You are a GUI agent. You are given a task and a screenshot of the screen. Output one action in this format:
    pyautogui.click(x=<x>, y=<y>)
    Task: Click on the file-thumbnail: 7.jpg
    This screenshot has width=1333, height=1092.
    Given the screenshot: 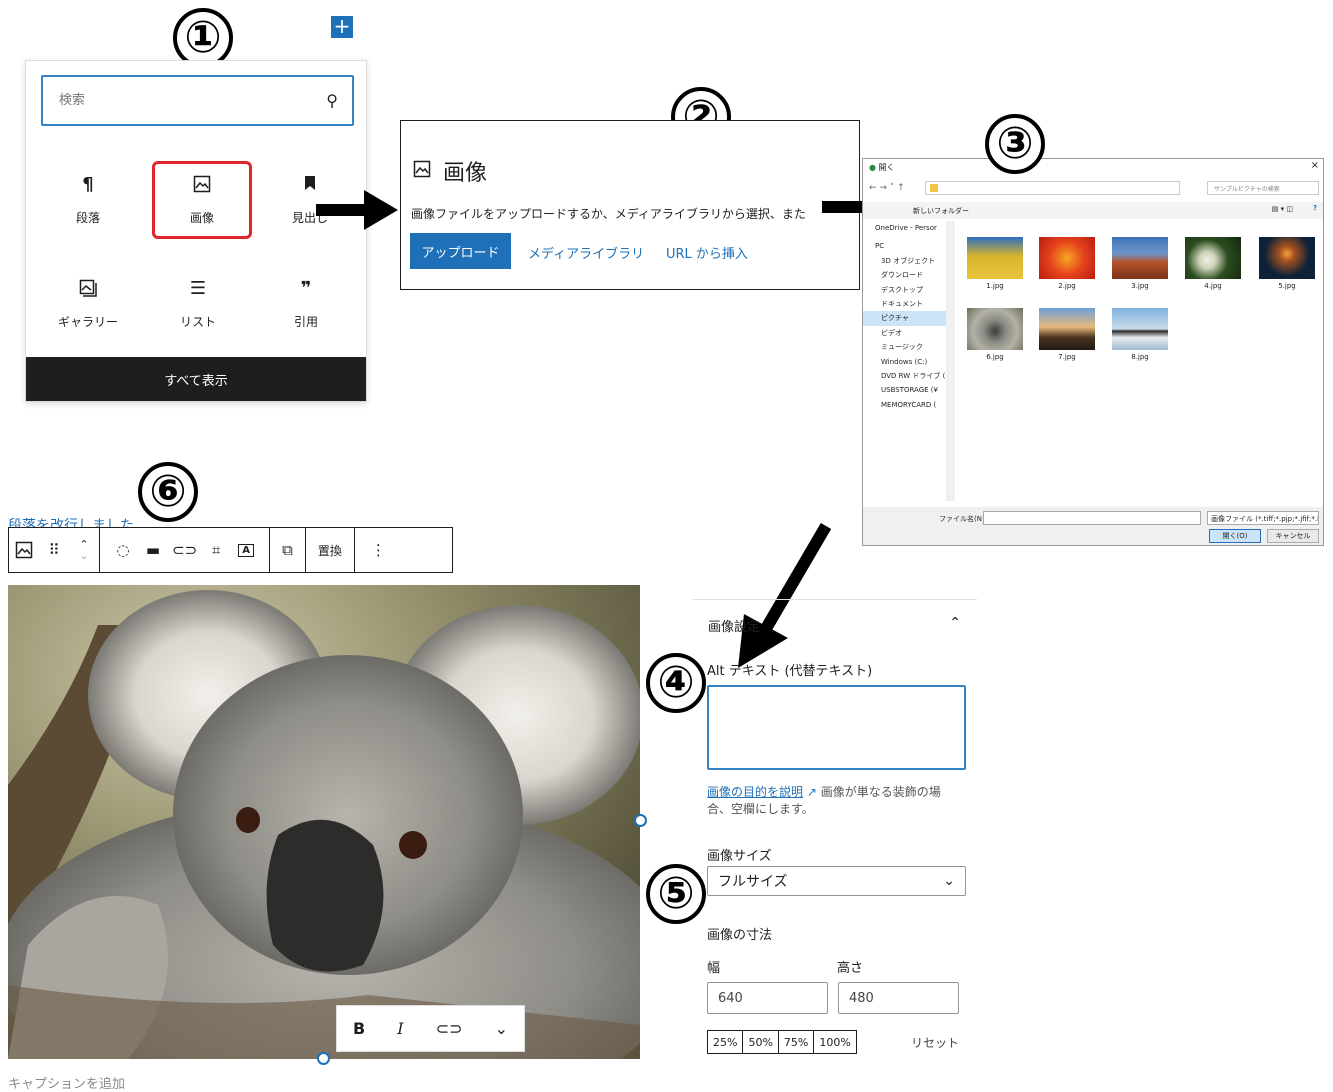 What is the action you would take?
    pyautogui.click(x=1067, y=334)
    